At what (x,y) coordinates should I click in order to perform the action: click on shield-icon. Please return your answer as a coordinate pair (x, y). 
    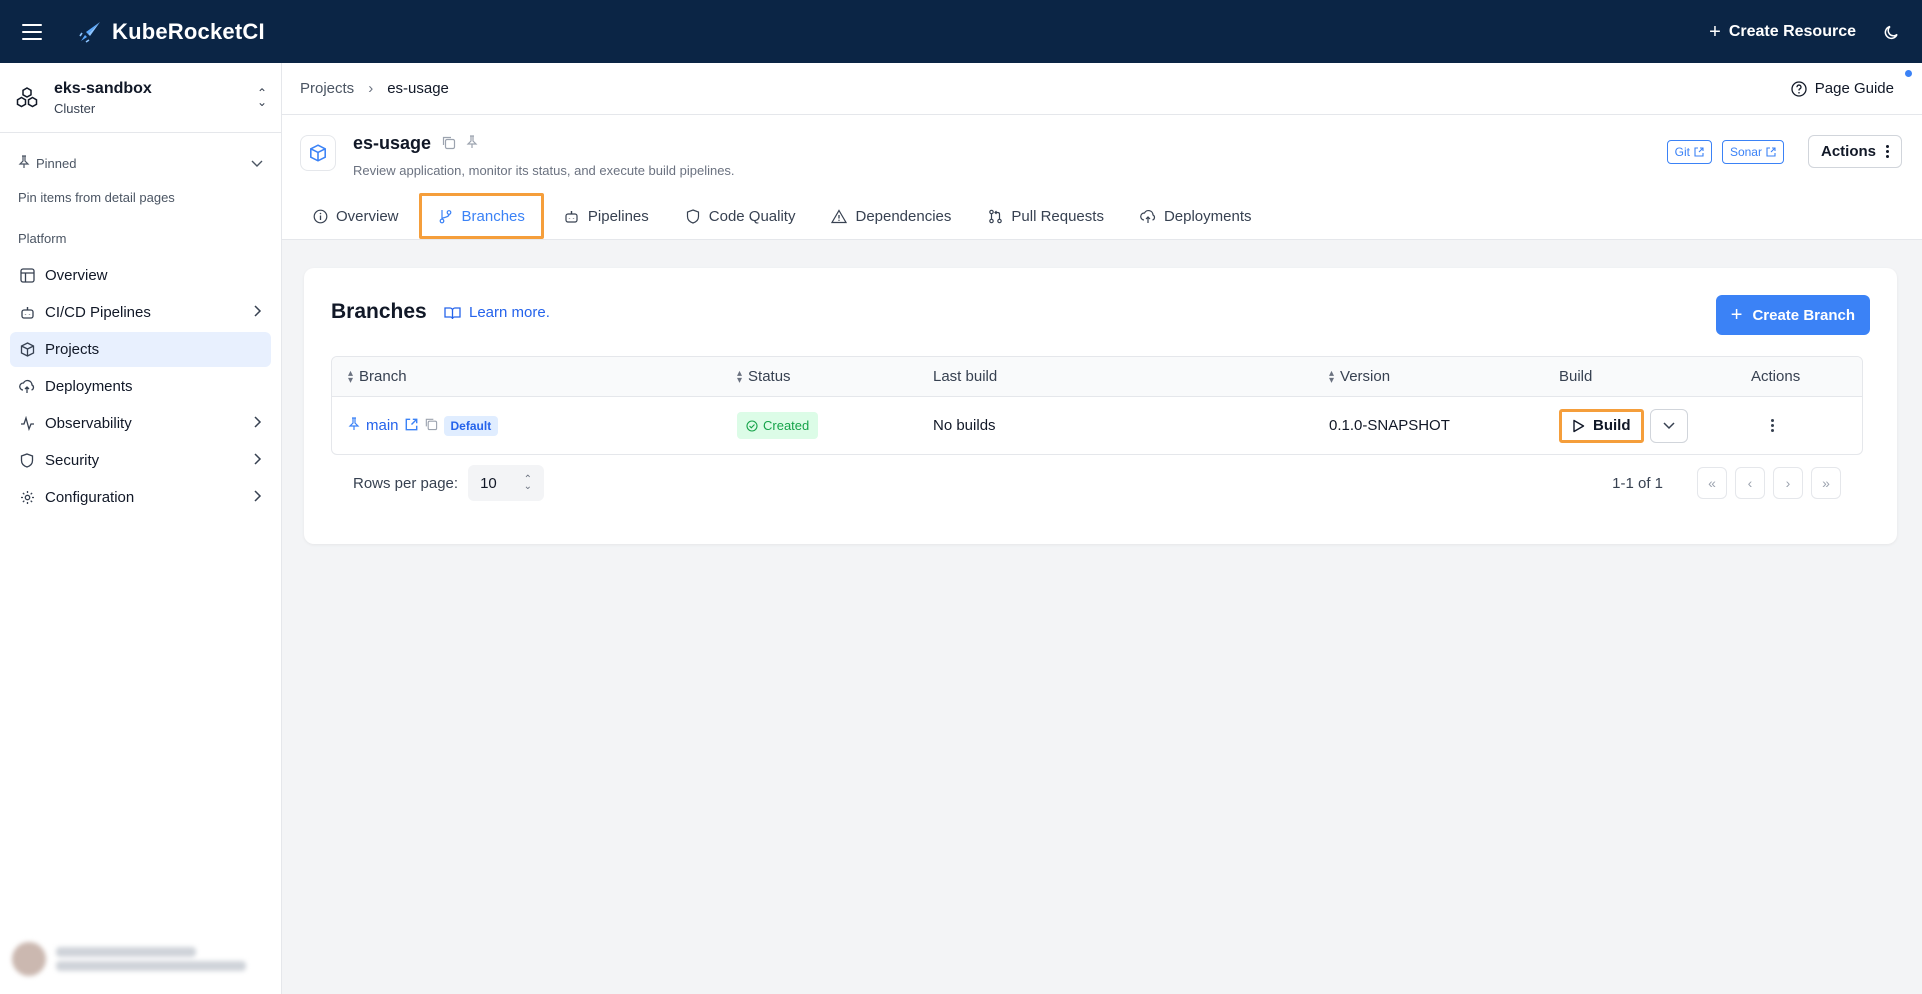
    Looking at the image, I should click on (693, 216).